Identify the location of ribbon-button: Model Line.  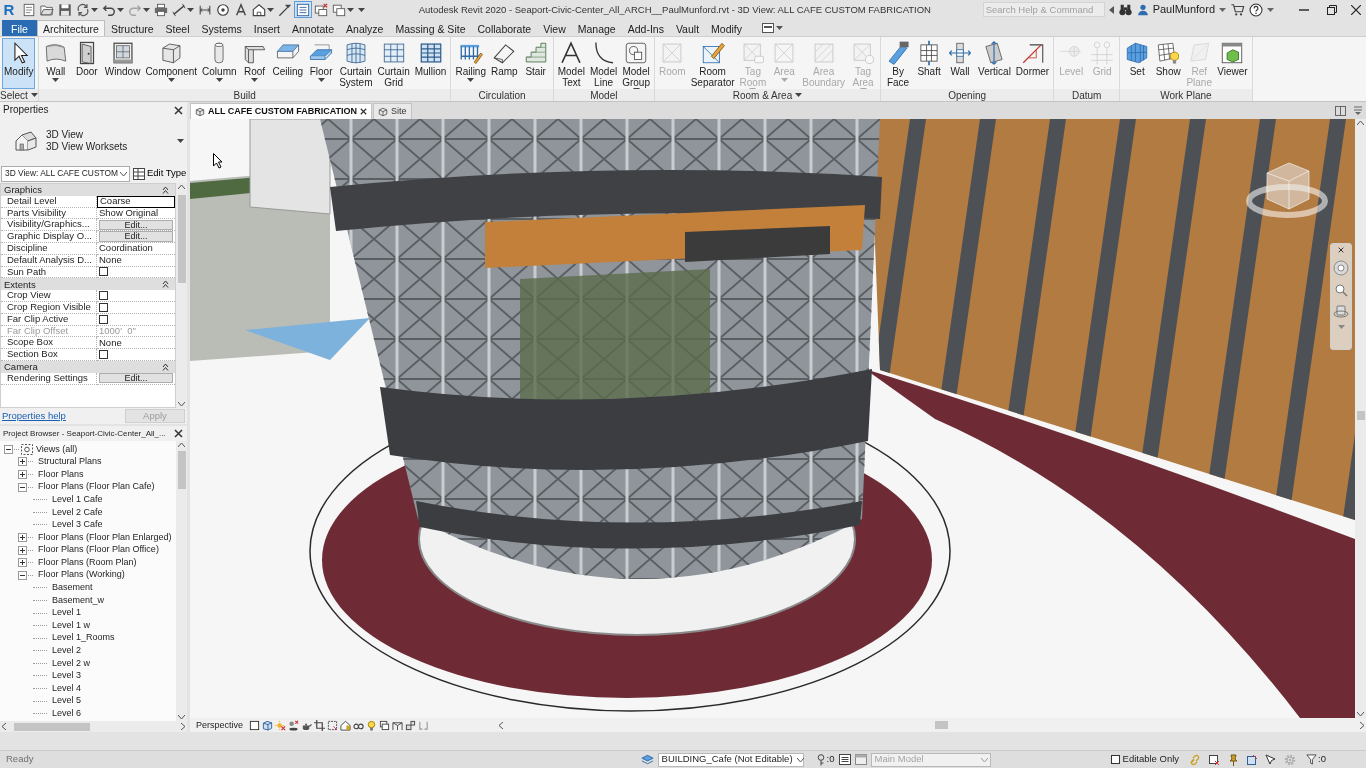
(603, 63).